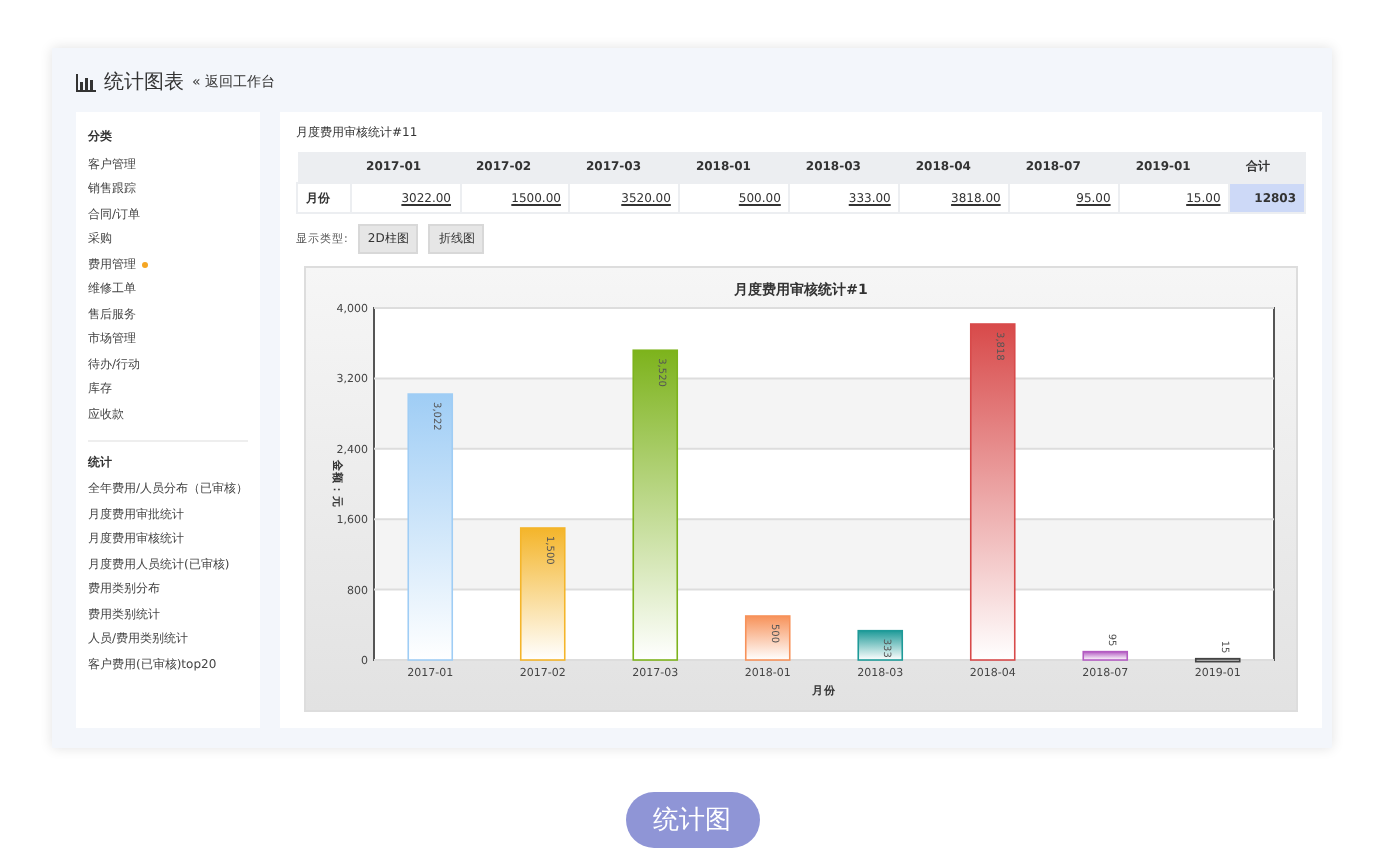 The width and height of the screenshot is (1384, 852). I want to click on caption-badge: 统计图, so click(692, 820).